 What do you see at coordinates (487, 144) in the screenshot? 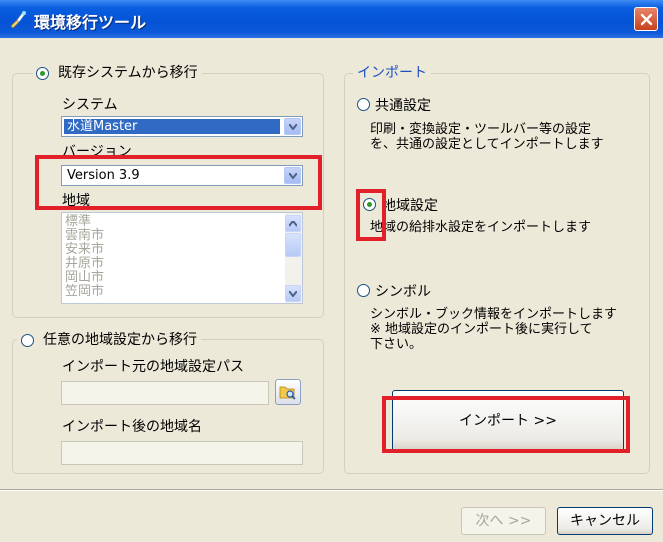
I see `common-settings-desc-2: を、共通の設定としてインポートします` at bounding box center [487, 144].